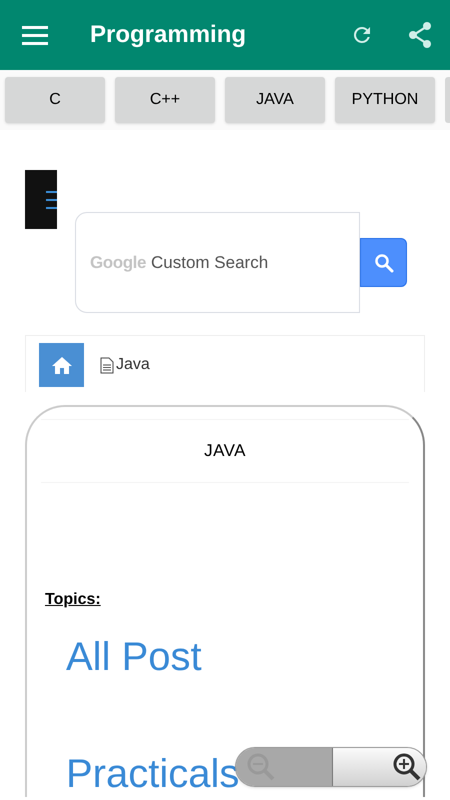 This screenshot has width=450, height=800. Describe the element at coordinates (169, 35) in the screenshot. I see `app-title: Programming` at that location.